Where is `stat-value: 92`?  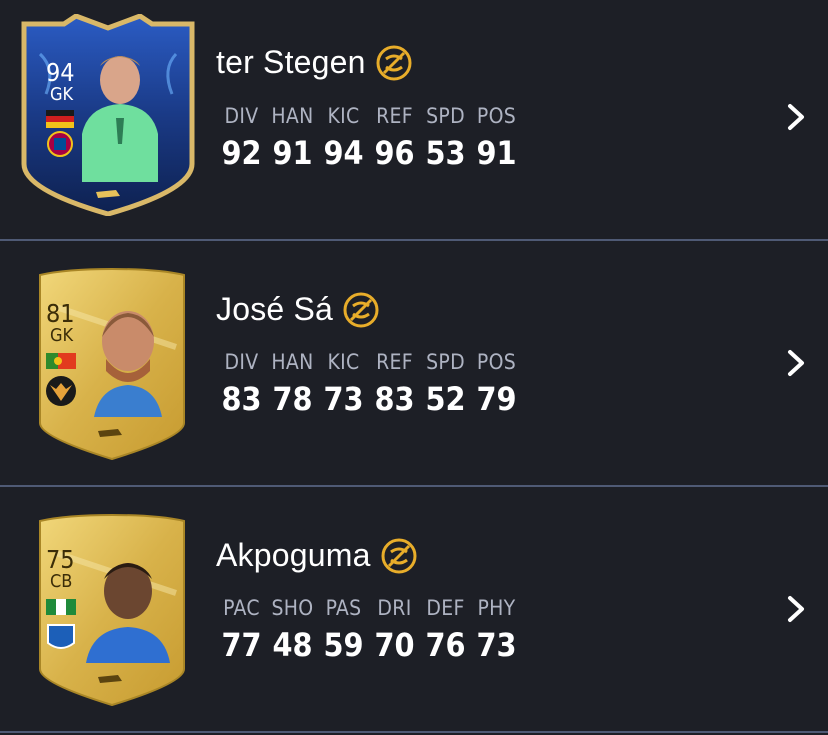 stat-value: 92 is located at coordinates (241, 153).